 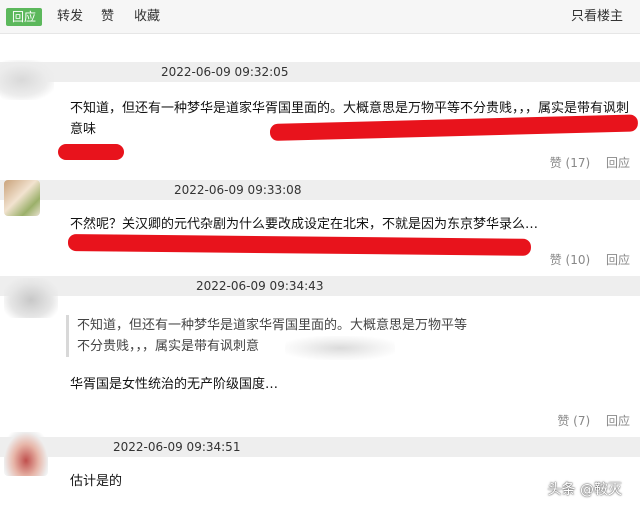 What do you see at coordinates (177, 447) in the screenshot?
I see `comment-timestamp: 2022-06-09 09:34:51` at bounding box center [177, 447].